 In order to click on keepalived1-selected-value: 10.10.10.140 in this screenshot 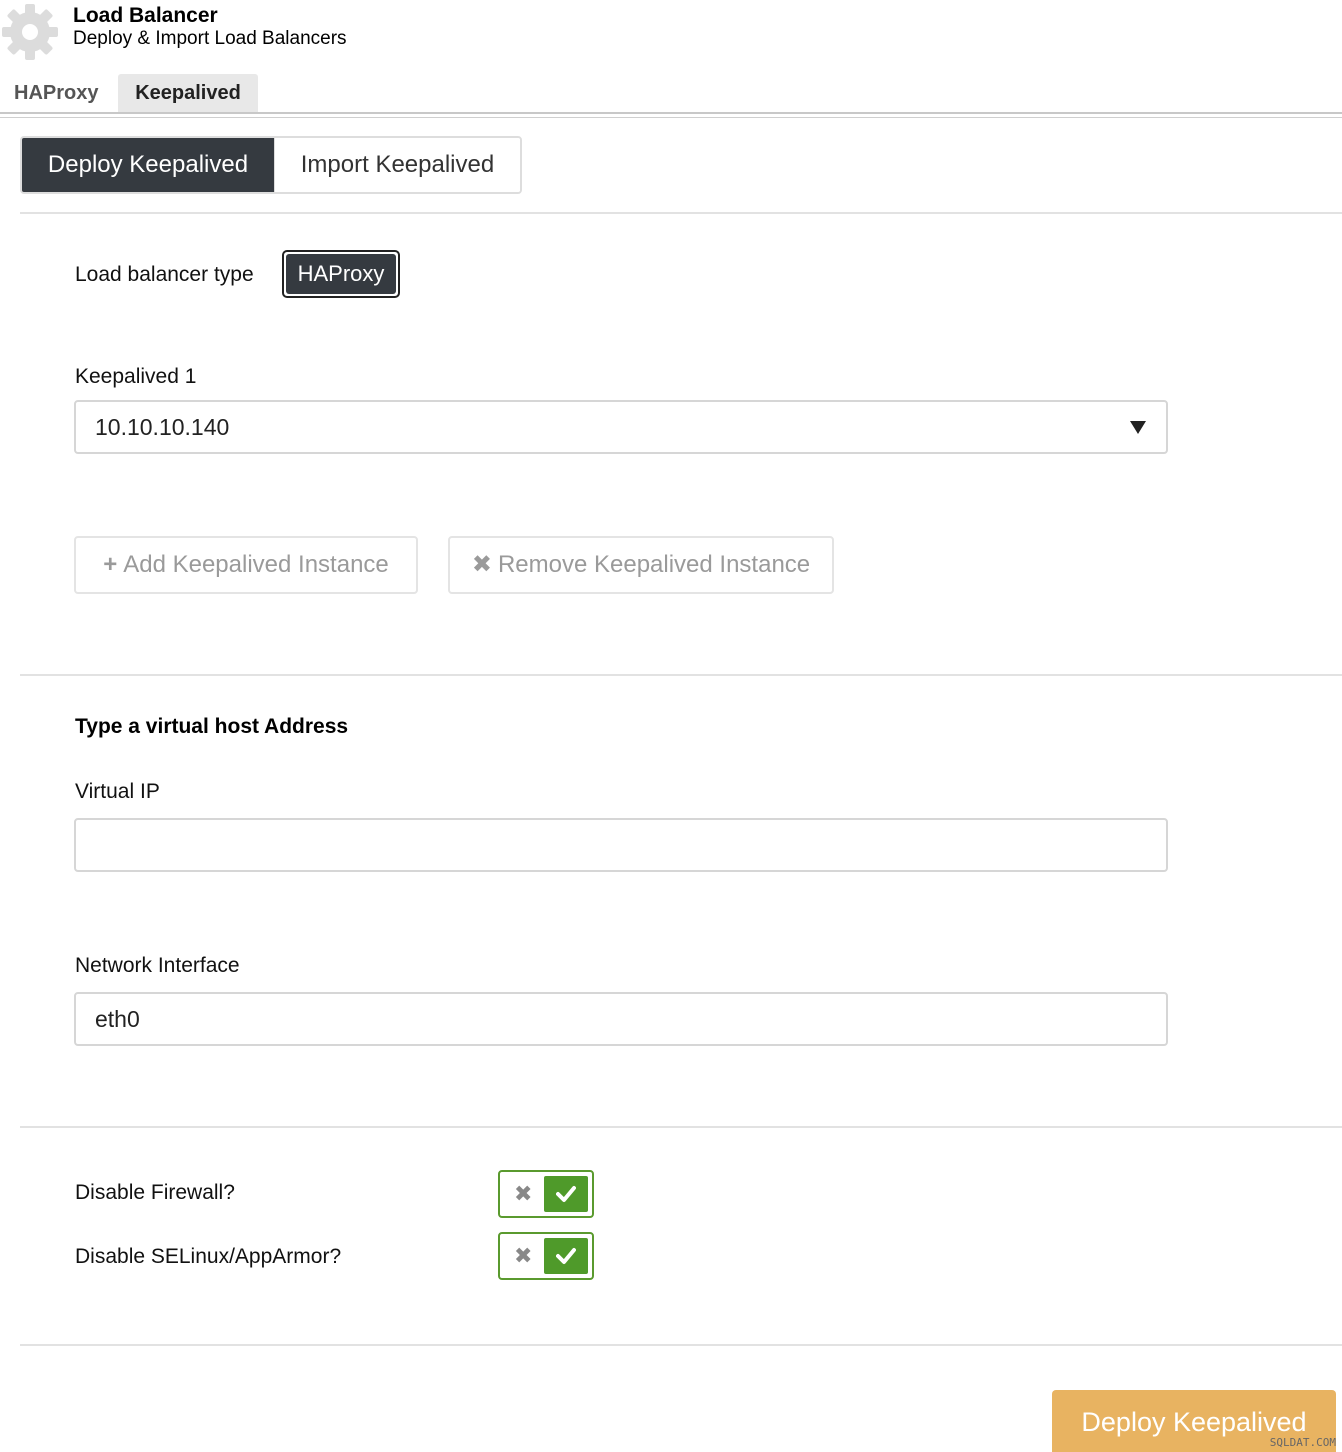, I will do `click(162, 427)`.